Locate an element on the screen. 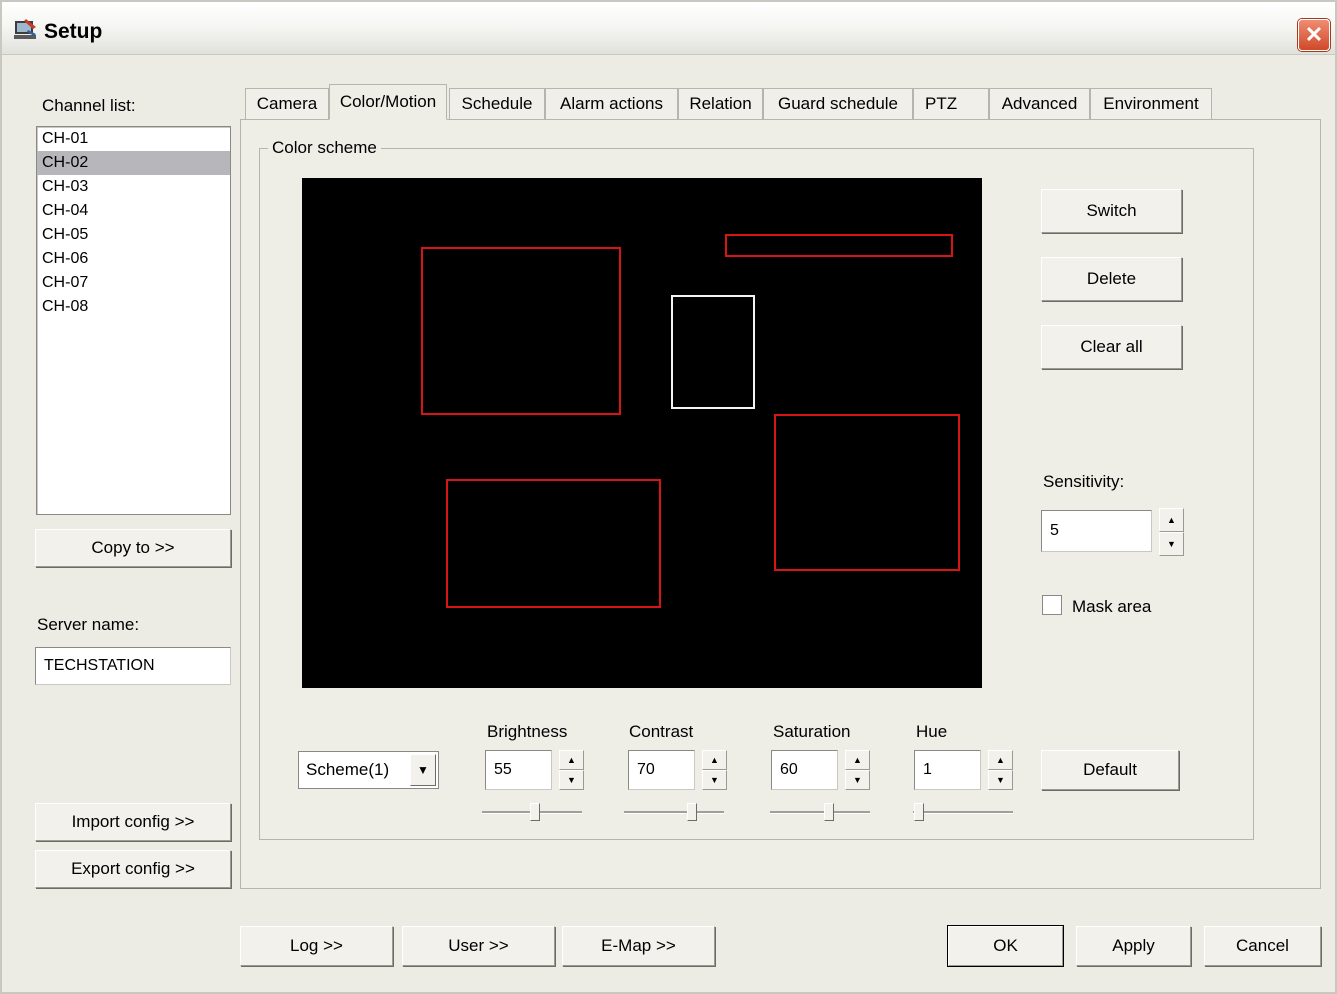 The width and height of the screenshot is (1337, 994). close-button: ✕ is located at coordinates (1314, 35).